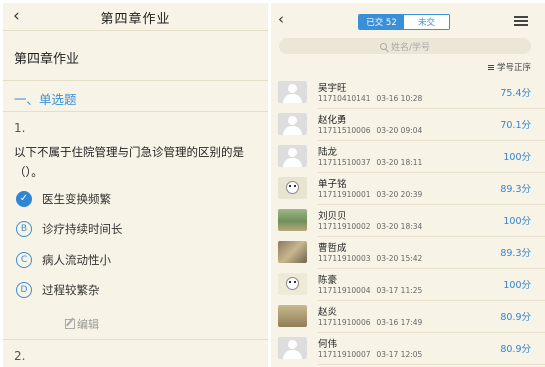  Describe the element at coordinates (399, 194) in the screenshot. I see `submit-time: 03-20 20:39` at that location.